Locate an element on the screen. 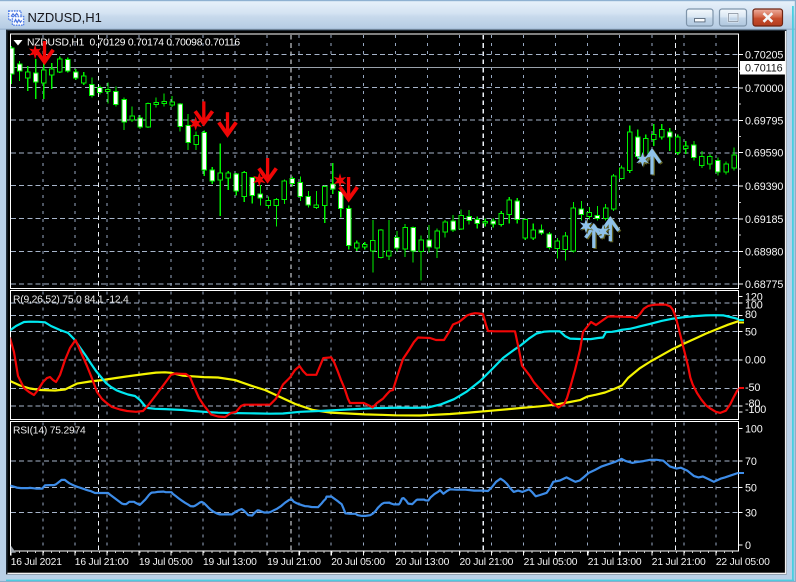 The height and width of the screenshot is (582, 796). svg-text: 19 Jul 21:00 is located at coordinates (294, 562).